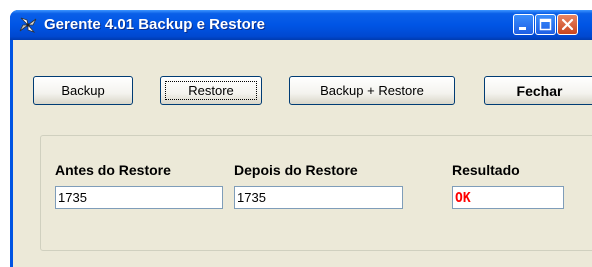 The image size is (592, 267). Describe the element at coordinates (301, 25) in the screenshot. I see `title-bar: Gerente 4.01 Backup e Restore` at that location.